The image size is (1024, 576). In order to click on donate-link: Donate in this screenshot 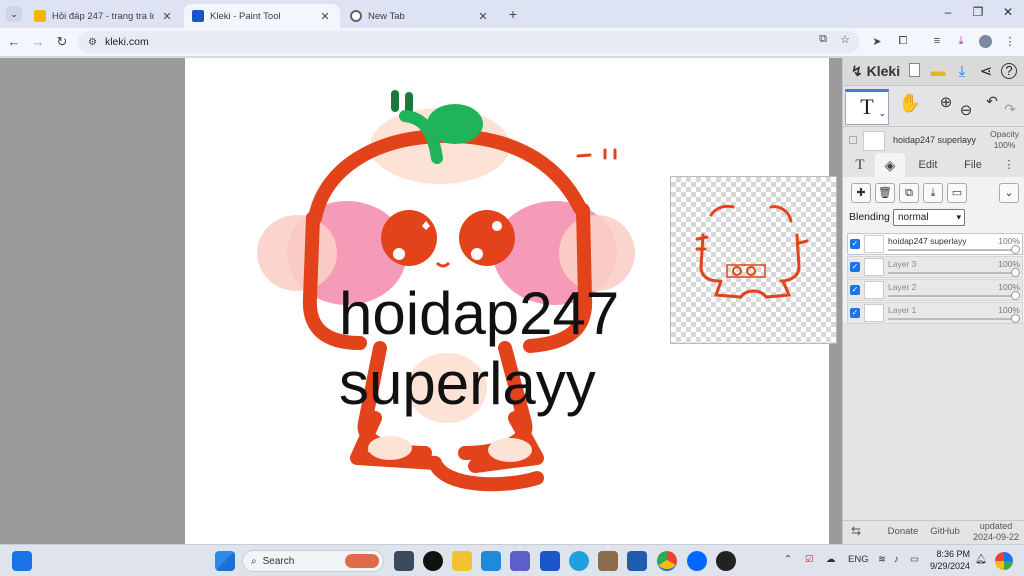, I will do `click(903, 531)`.